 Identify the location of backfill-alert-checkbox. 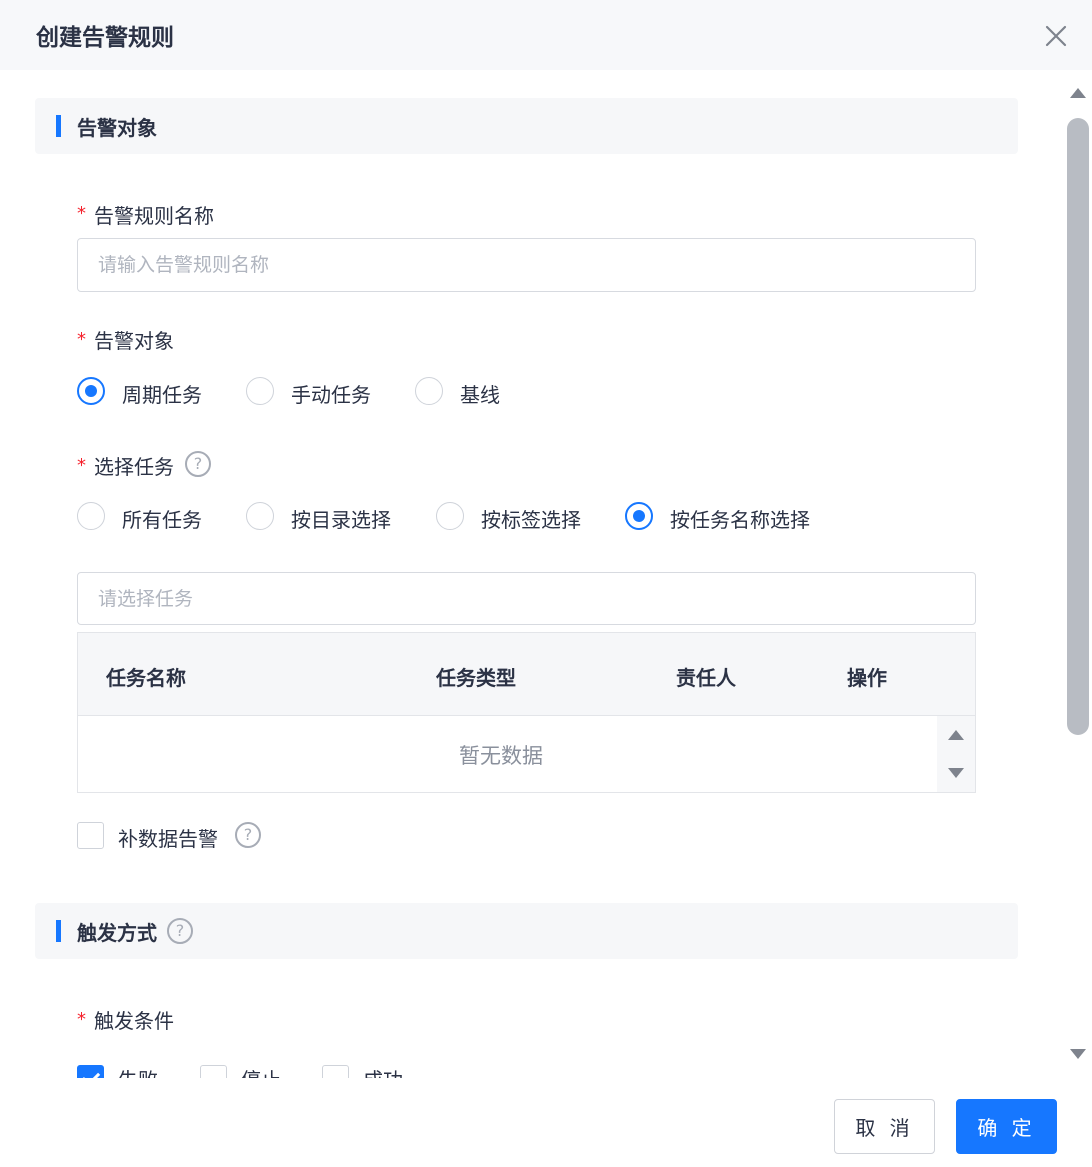
(90, 835).